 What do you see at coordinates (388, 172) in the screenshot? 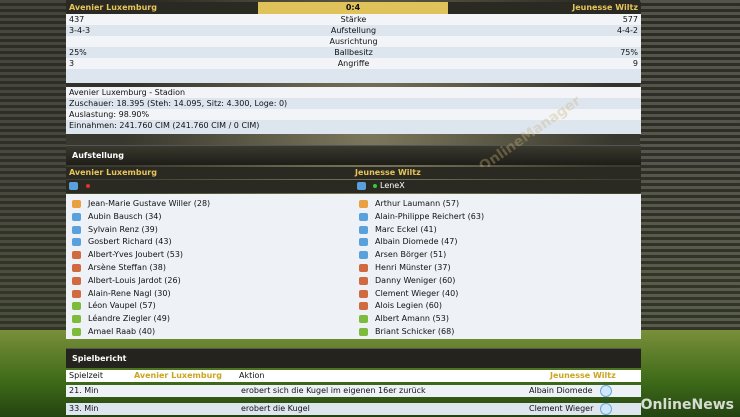
I see `lineup-away-team: Jeunesse Wiltz` at bounding box center [388, 172].